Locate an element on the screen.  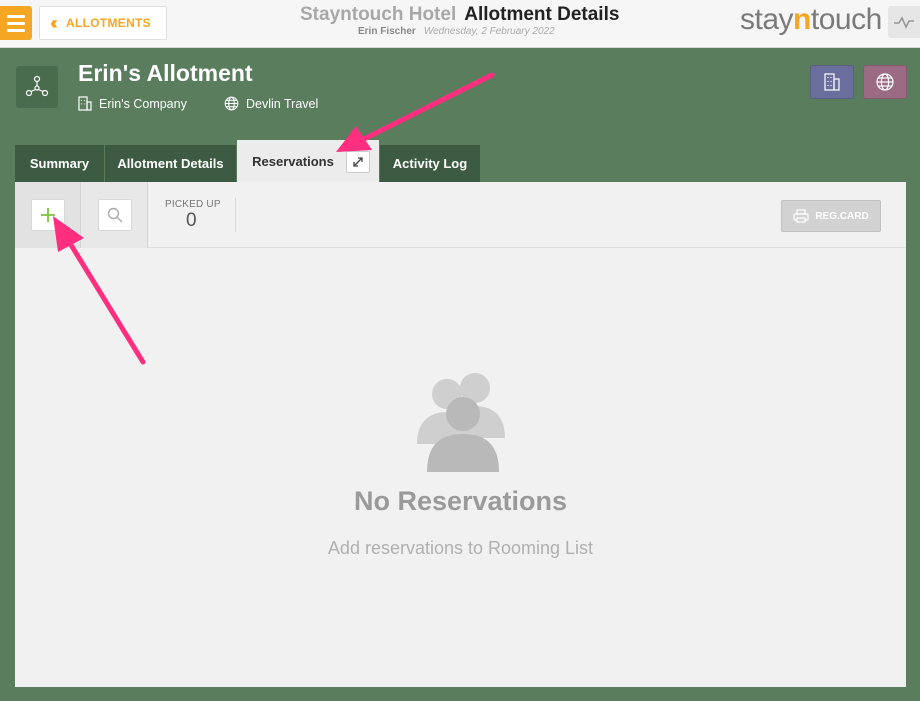
page-title: Allotment Details is located at coordinates (542, 14).